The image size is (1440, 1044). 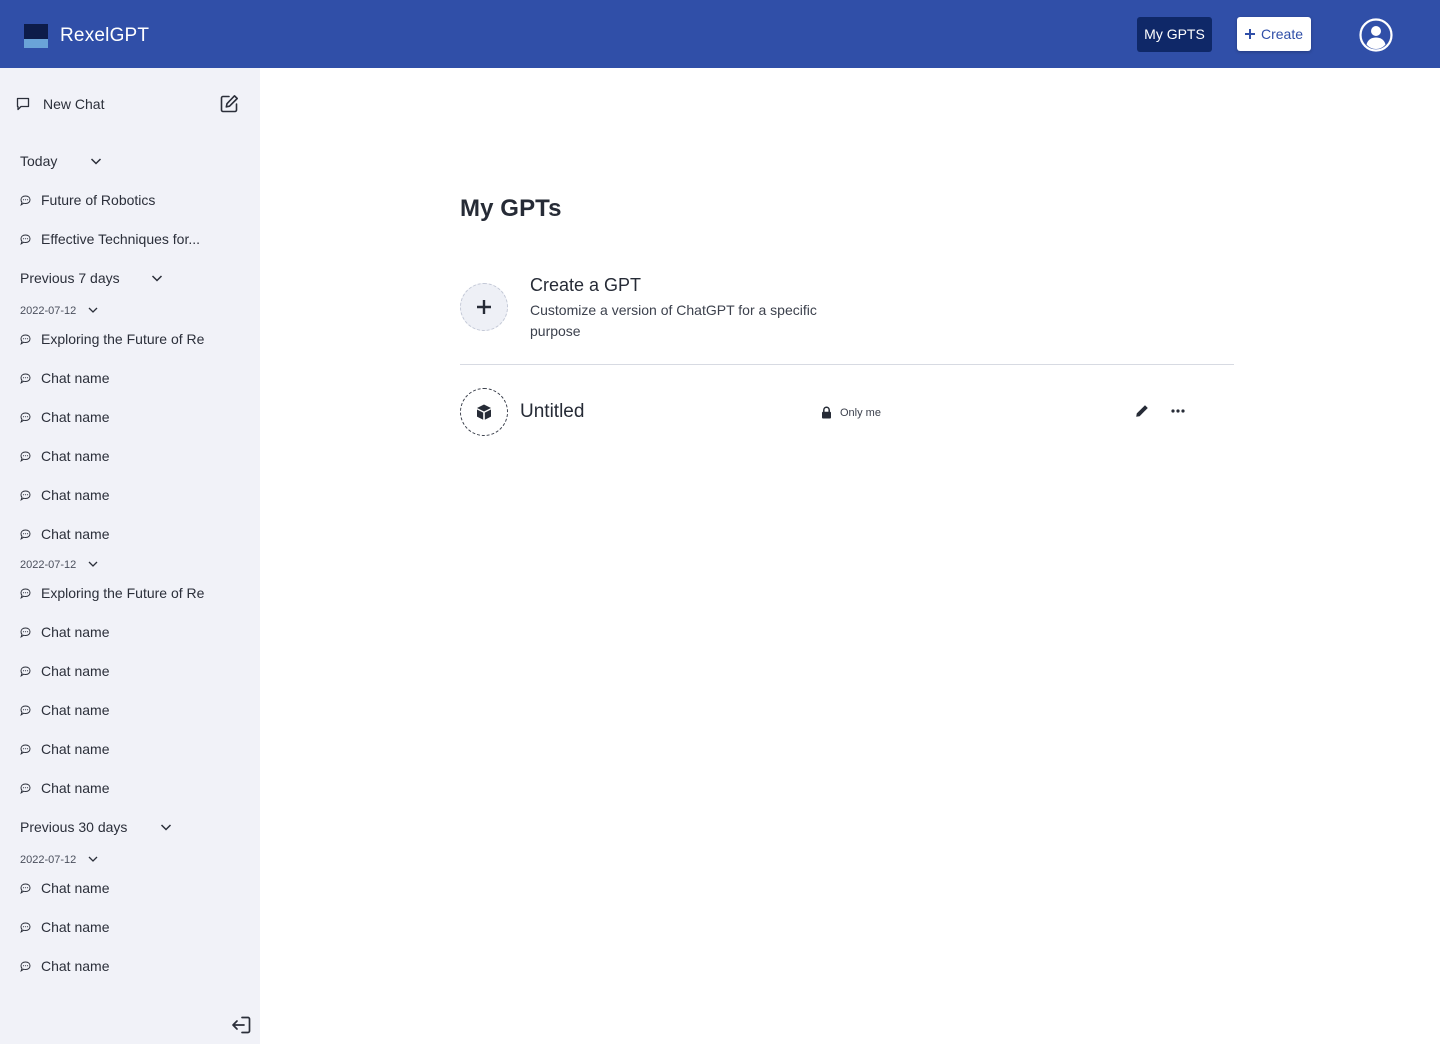 What do you see at coordinates (1376, 35) in the screenshot?
I see `user-circle-icon` at bounding box center [1376, 35].